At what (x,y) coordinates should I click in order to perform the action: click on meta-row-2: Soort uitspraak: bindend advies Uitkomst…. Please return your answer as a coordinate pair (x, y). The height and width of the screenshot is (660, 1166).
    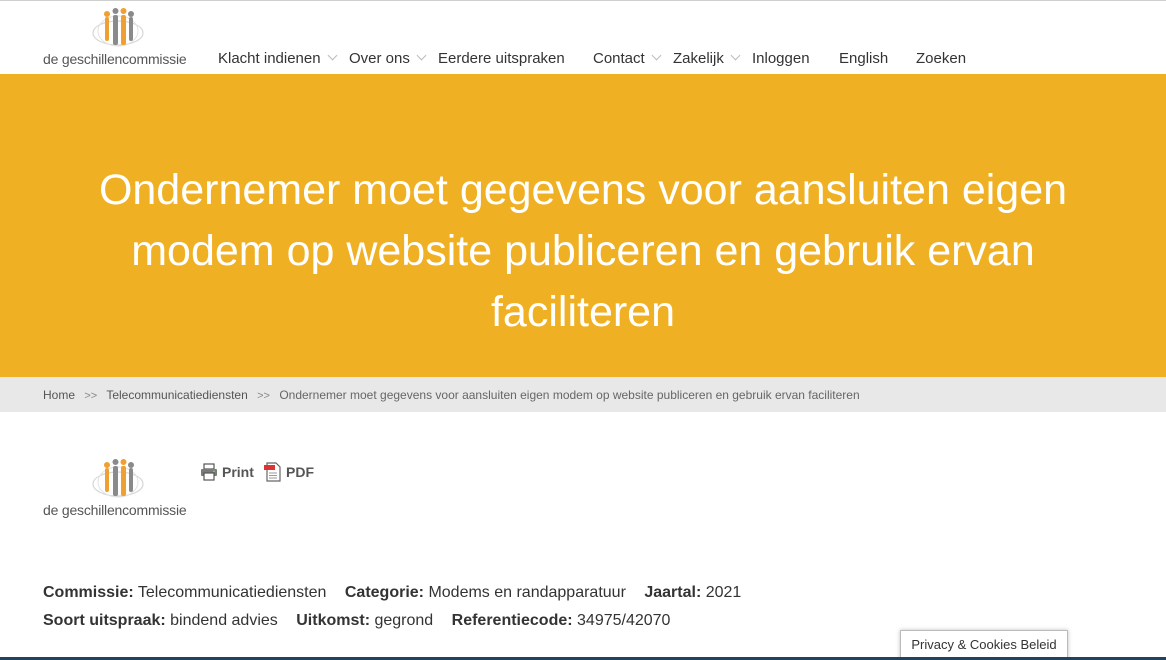
    Looking at the image, I should click on (363, 621).